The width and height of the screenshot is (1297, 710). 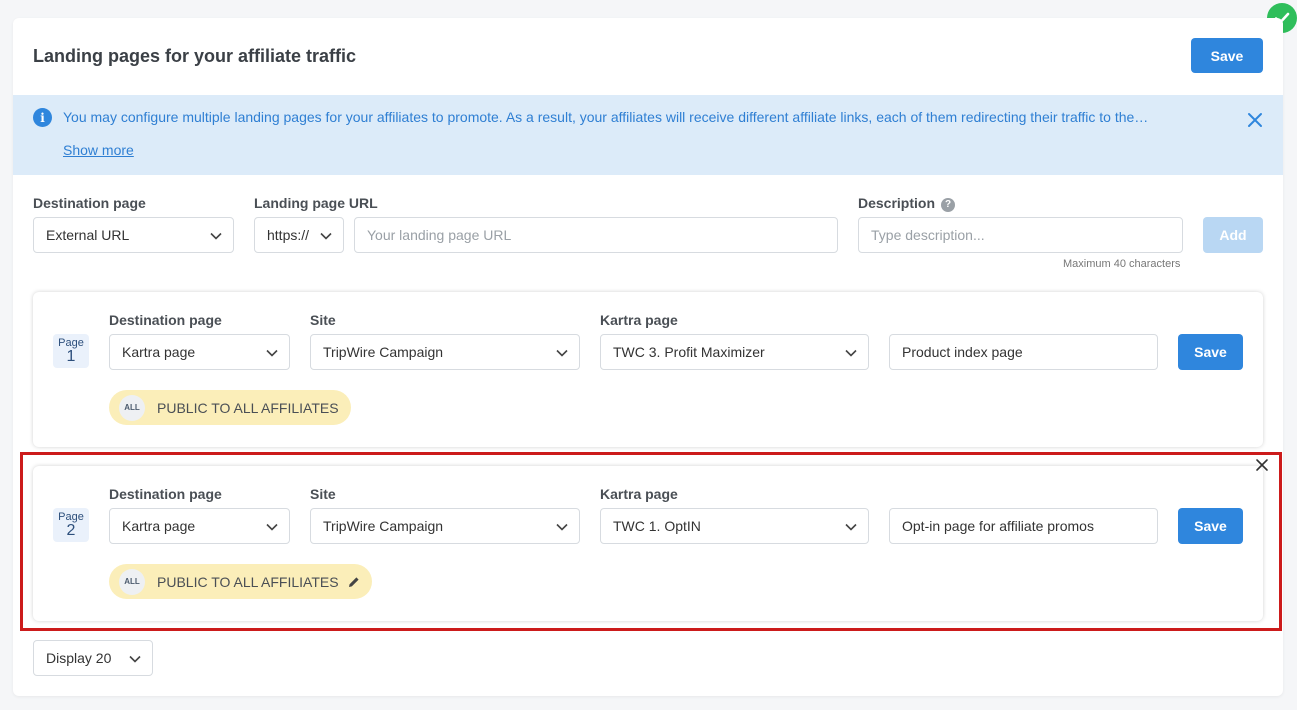 What do you see at coordinates (316, 203) in the screenshot?
I see `landing-url-label: Landing page URL` at bounding box center [316, 203].